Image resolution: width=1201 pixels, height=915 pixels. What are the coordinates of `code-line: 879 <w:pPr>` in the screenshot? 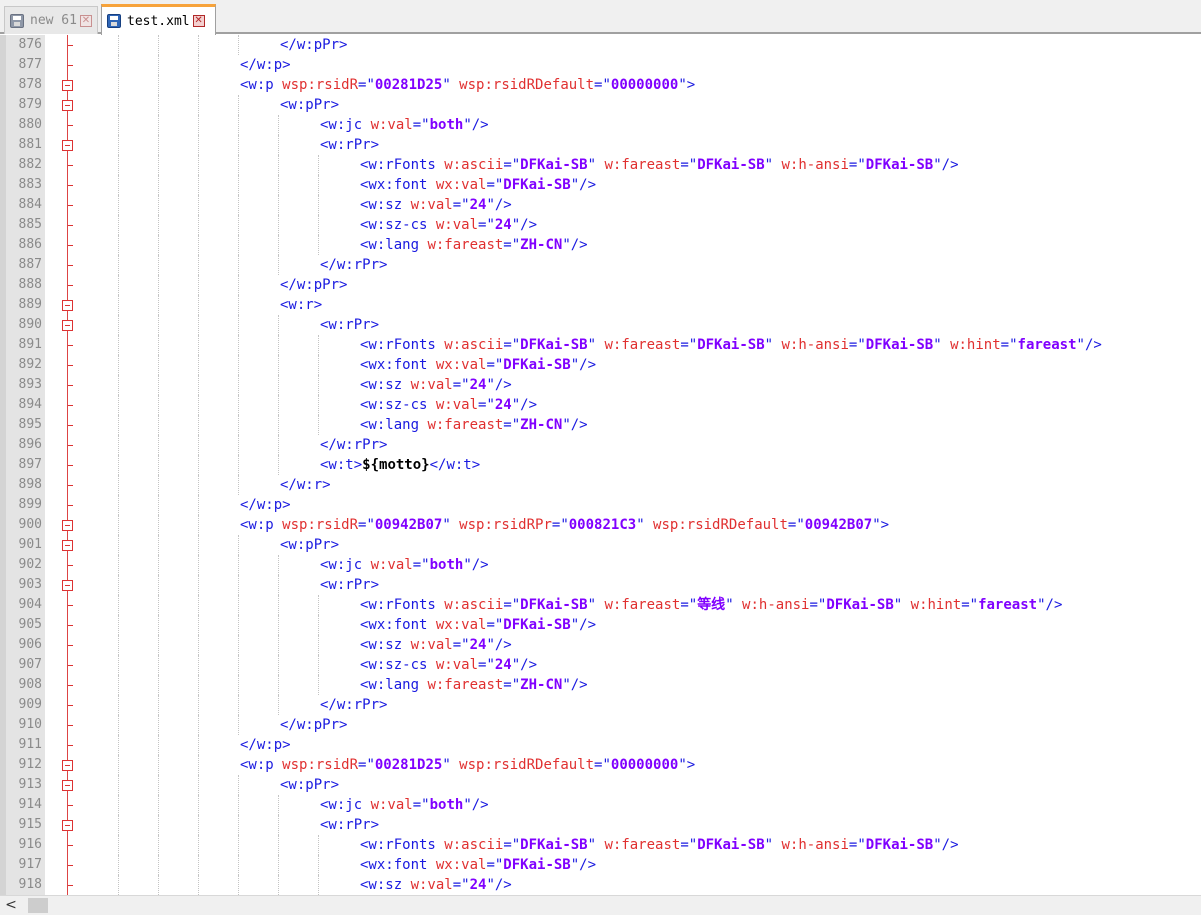 It's located at (600, 105).